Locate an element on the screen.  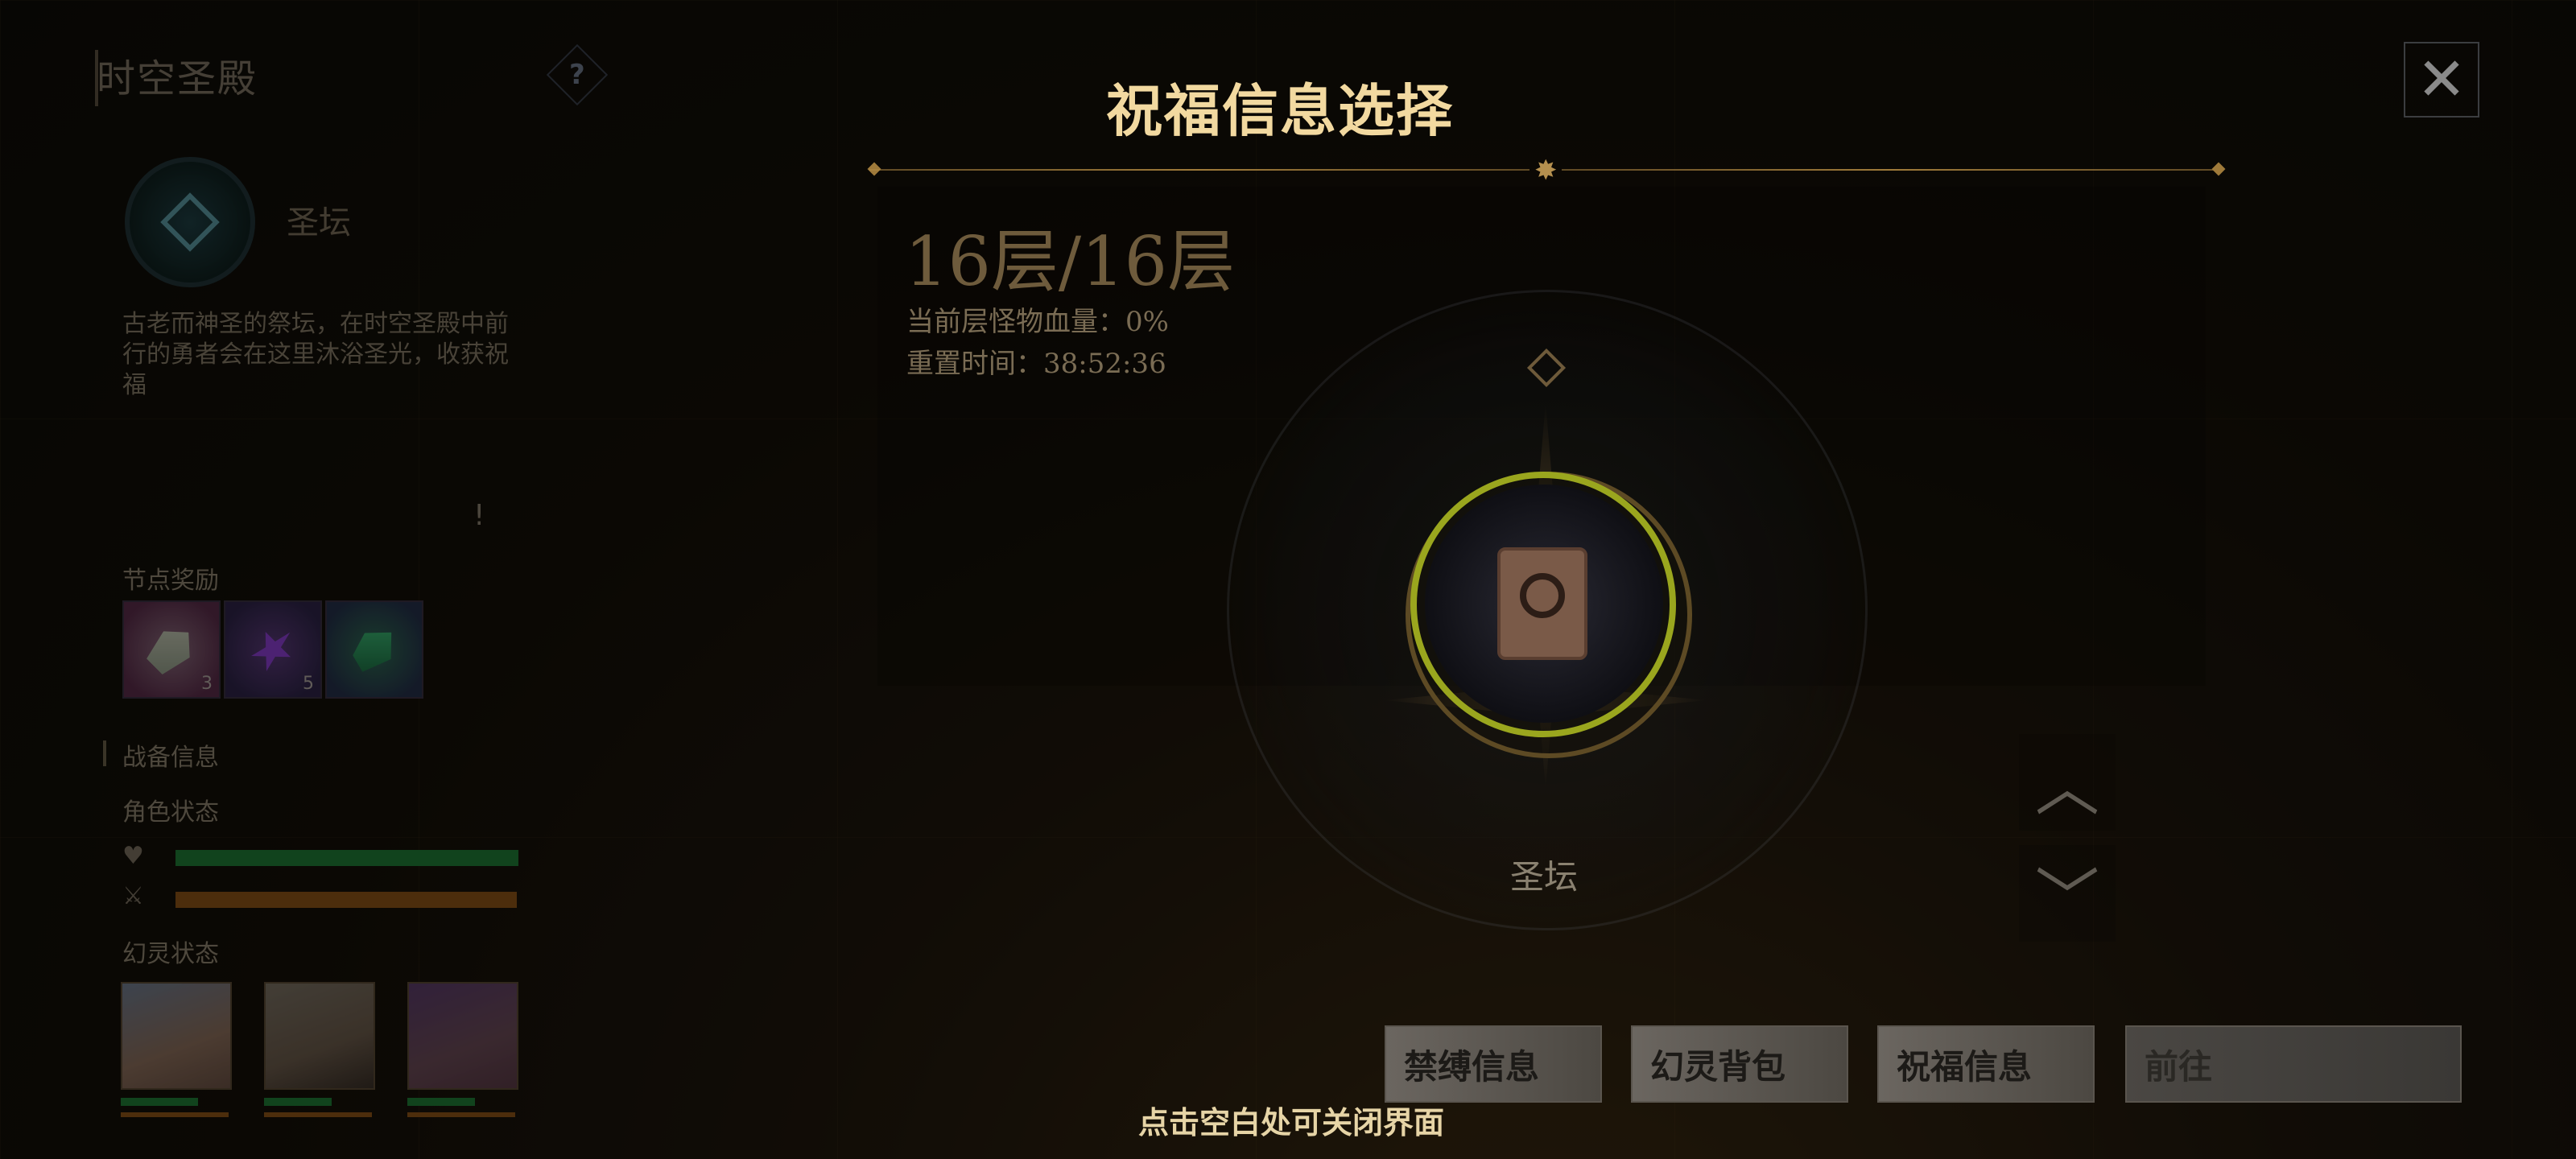
reset-time-text: 重置时间：38:52:36 is located at coordinates (1036, 364).